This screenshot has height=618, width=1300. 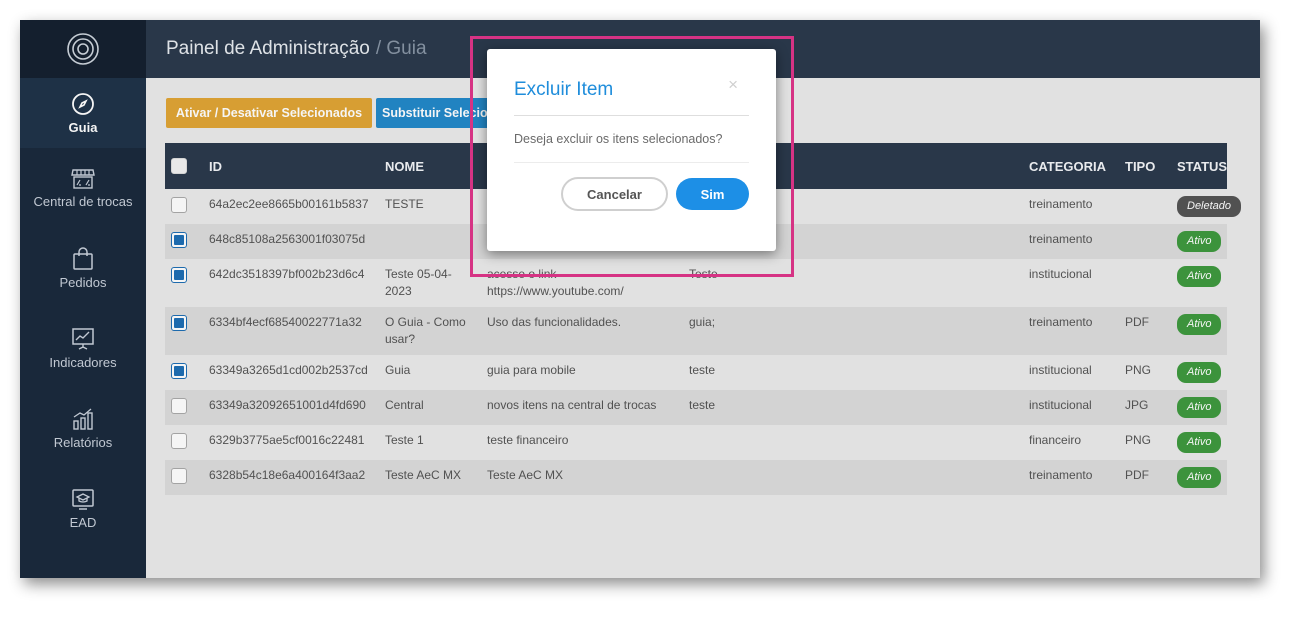 I want to click on close-icon: ×, so click(x=733, y=85).